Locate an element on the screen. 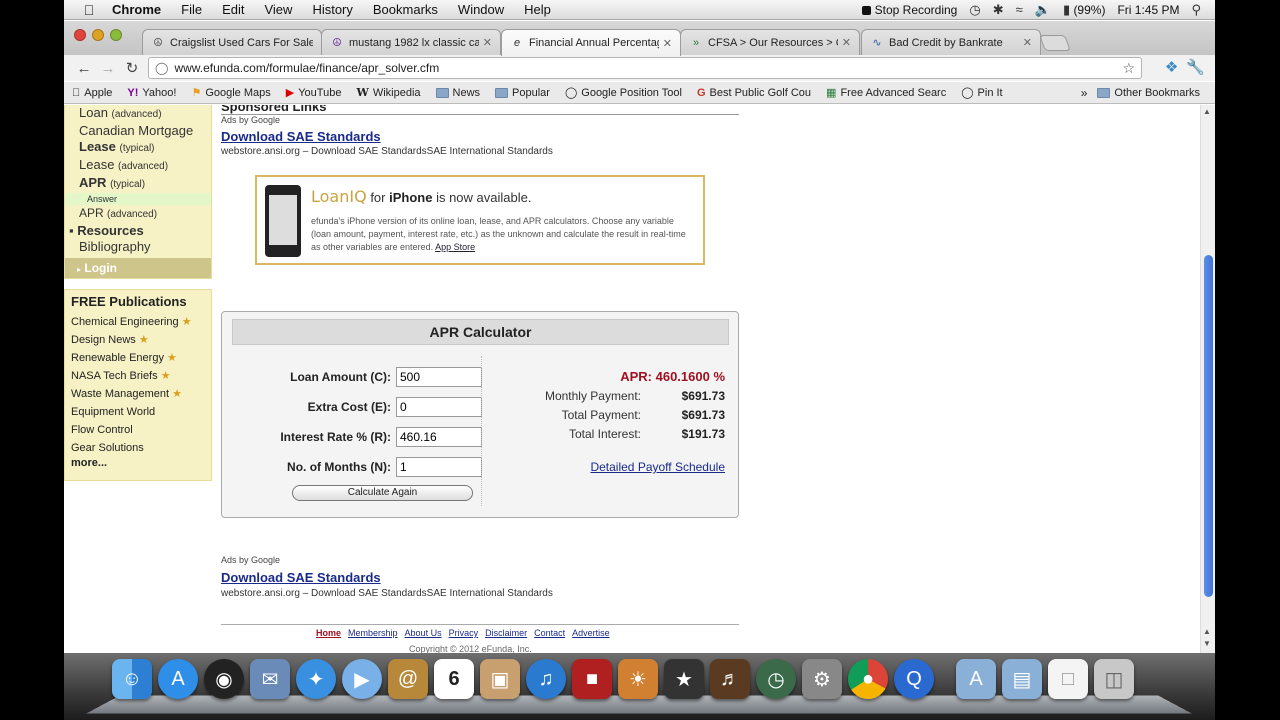 The width and height of the screenshot is (1280, 720). months-input is located at coordinates (439, 467).